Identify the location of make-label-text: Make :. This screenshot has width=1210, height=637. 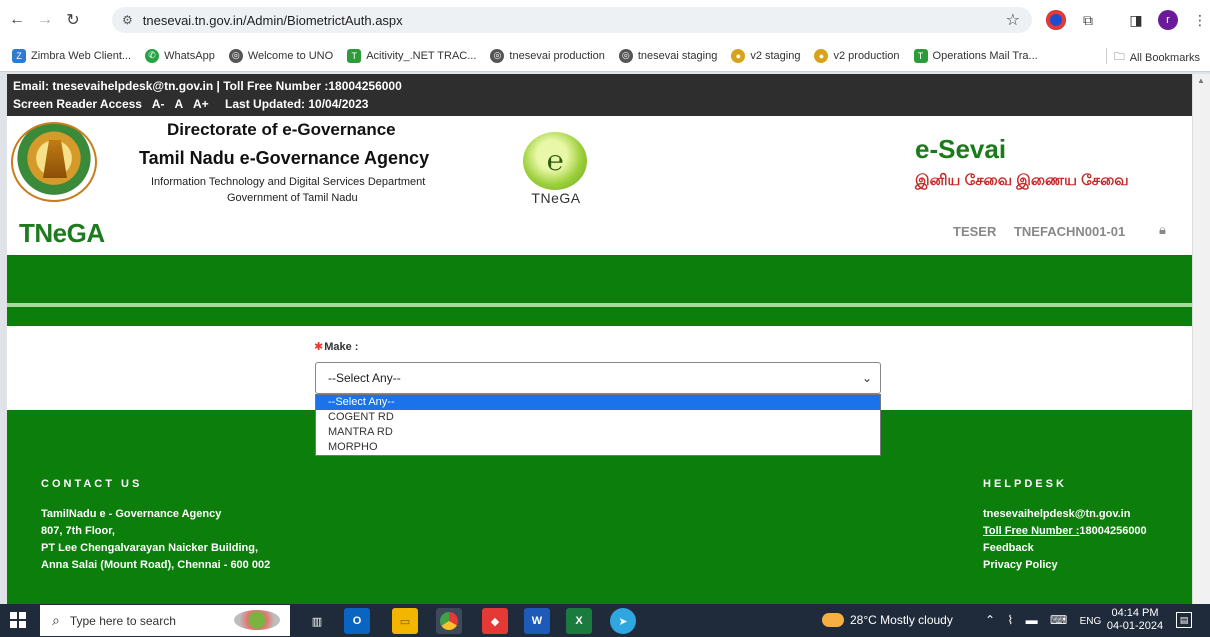
(341, 347).